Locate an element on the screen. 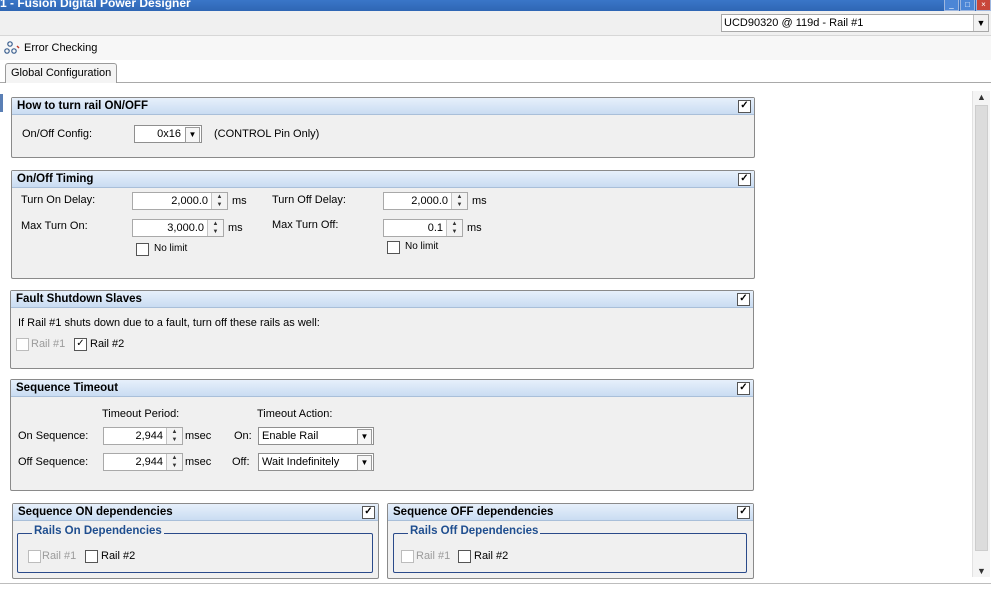  error-checking-icon is located at coordinates (12, 47).